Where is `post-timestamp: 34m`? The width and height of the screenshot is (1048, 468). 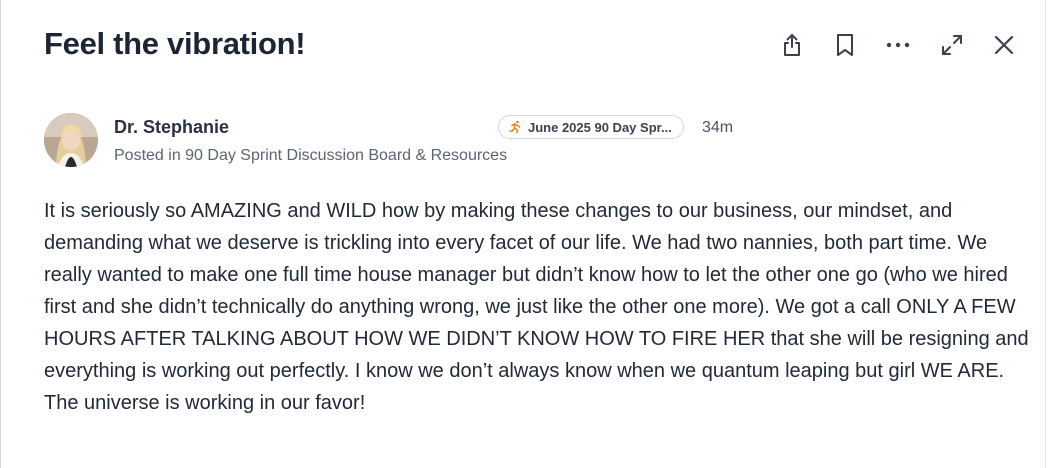
post-timestamp: 34m is located at coordinates (718, 127).